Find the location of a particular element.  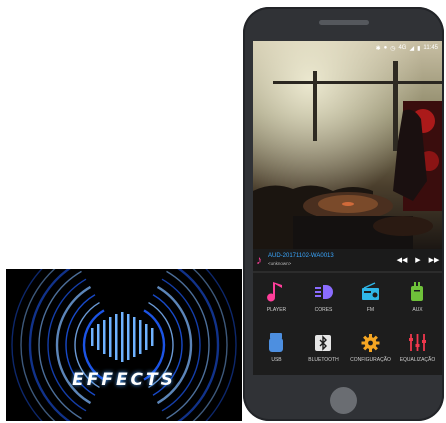

menu-item-player: PLAYER is located at coordinates (276, 295).